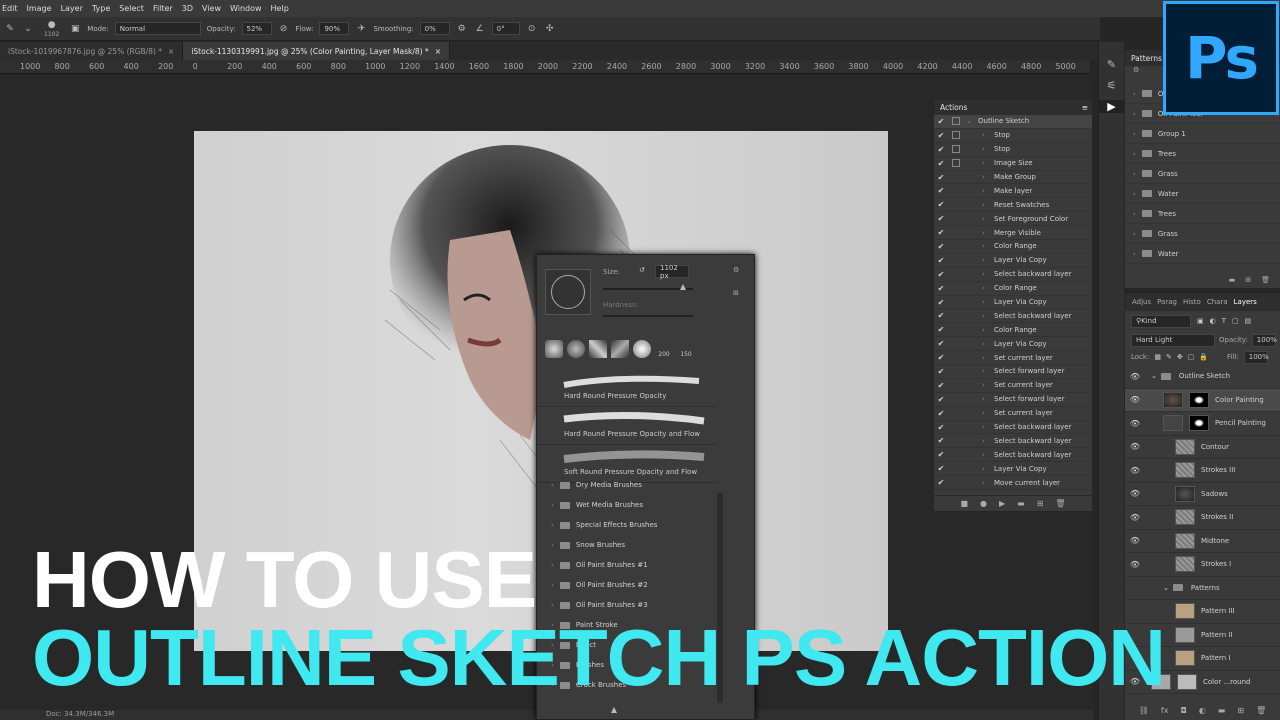  I want to click on brush-folder-item: › Oil Paint Brushes #2, so click(627, 585).